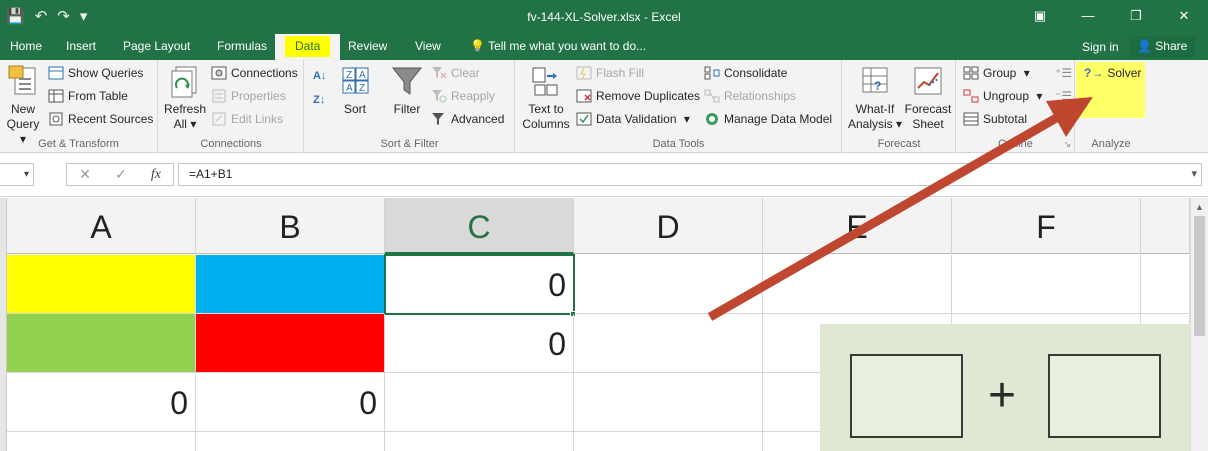 The height and width of the screenshot is (451, 1208). What do you see at coordinates (247, 119) in the screenshot?
I see `edit-links-button: Edit Links` at bounding box center [247, 119].